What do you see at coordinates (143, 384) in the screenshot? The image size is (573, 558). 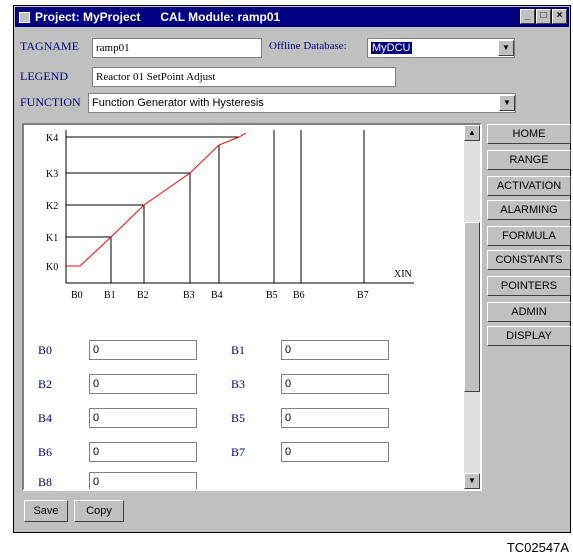 I see `b2-input: 0` at bounding box center [143, 384].